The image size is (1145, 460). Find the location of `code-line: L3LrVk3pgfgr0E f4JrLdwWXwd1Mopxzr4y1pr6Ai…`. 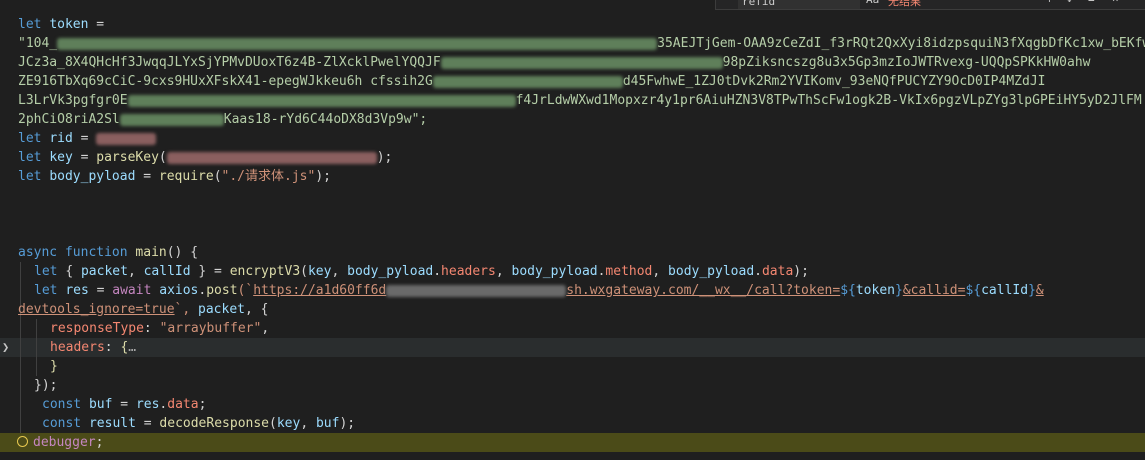

code-line: L3LrVk3pgfgr0E f4JrLdwWXwd1Mopxzr4y1pr6Ai… is located at coordinates (572, 100).